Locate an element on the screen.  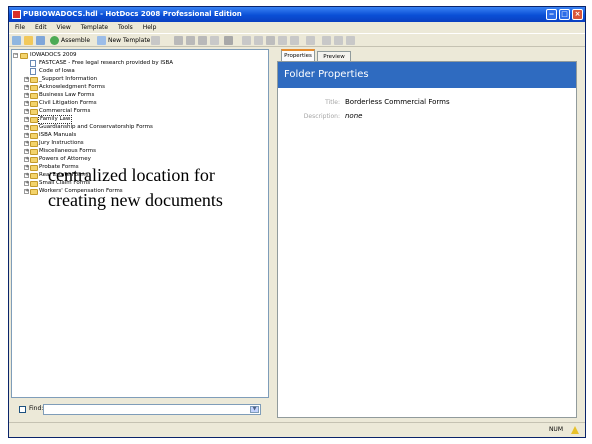
edit-icon is located at coordinates (155, 40).